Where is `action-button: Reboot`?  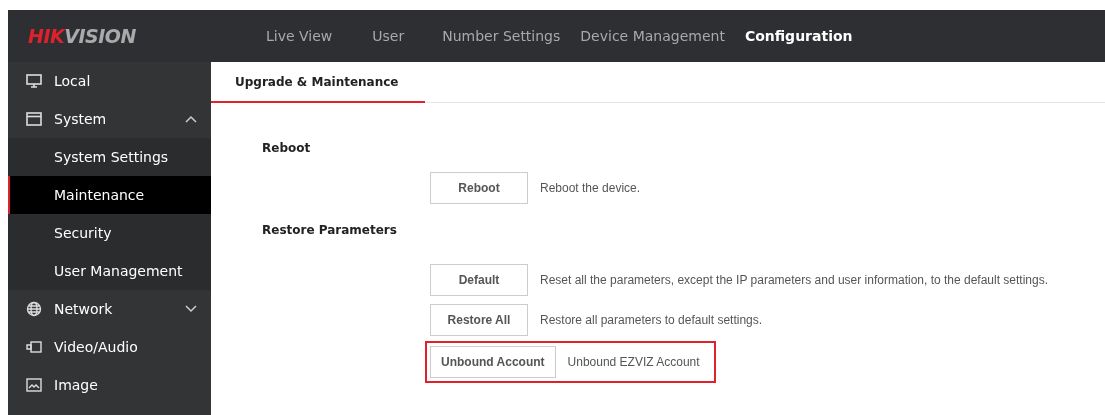 action-button: Reboot is located at coordinates (479, 188).